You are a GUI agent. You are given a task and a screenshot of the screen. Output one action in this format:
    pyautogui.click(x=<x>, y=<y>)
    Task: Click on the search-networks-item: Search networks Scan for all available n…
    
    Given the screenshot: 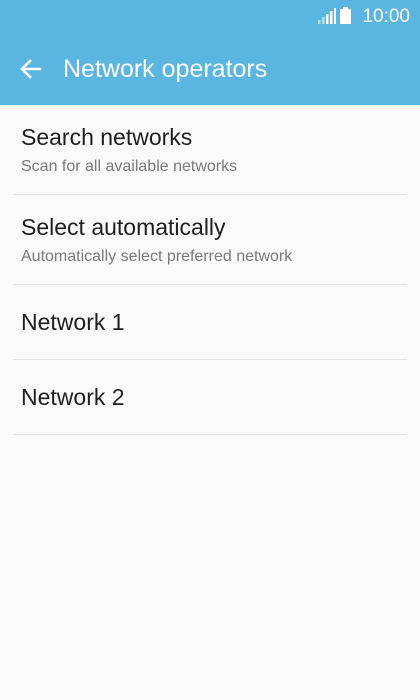 What is the action you would take?
    pyautogui.click(x=210, y=150)
    